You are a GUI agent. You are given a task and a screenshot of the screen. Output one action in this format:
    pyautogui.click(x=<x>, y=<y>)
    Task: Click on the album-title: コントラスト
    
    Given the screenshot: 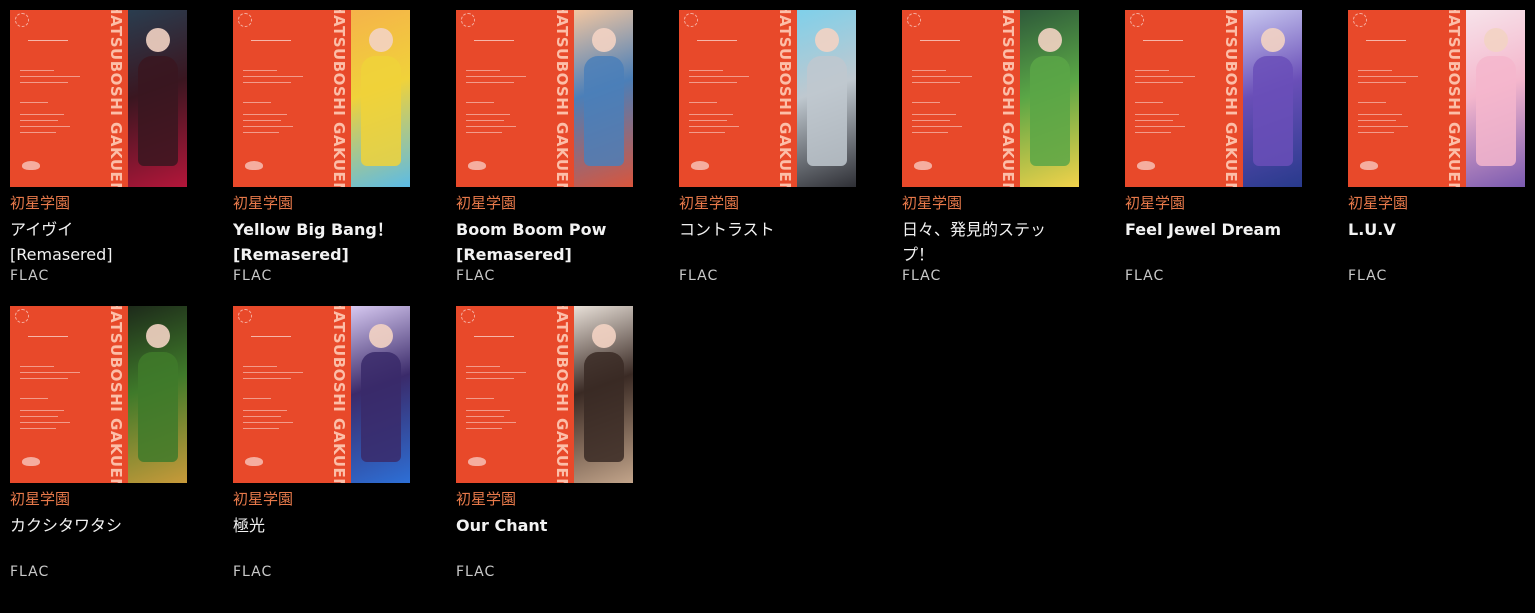 What is the action you would take?
    pyautogui.click(x=767, y=242)
    